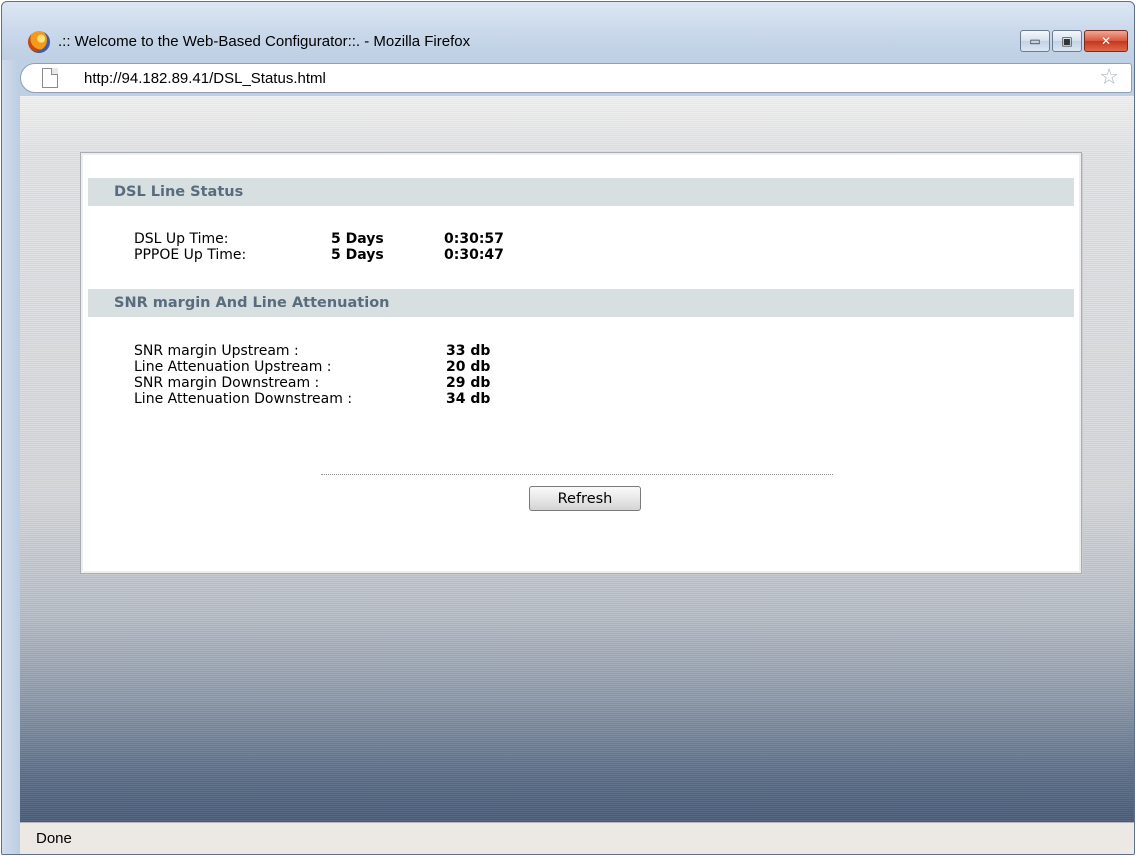  I want to click on status-bar: Done, so click(577, 838).